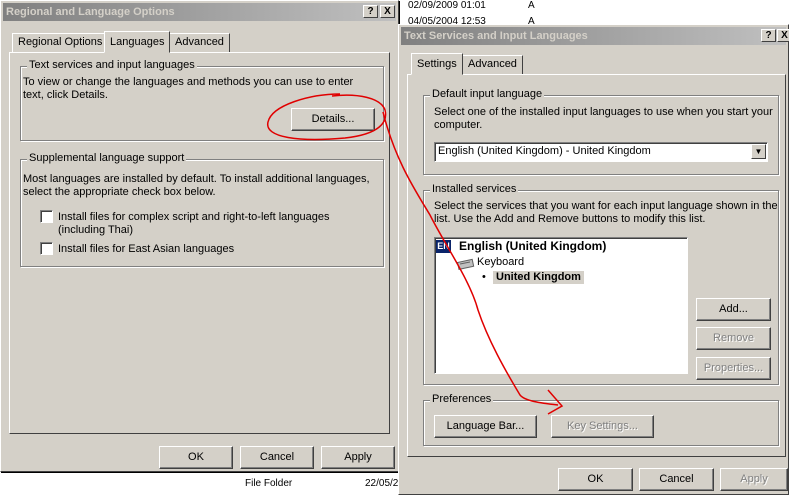 The height and width of the screenshot is (495, 789). I want to click on east-asian-checkbox, so click(46, 248).